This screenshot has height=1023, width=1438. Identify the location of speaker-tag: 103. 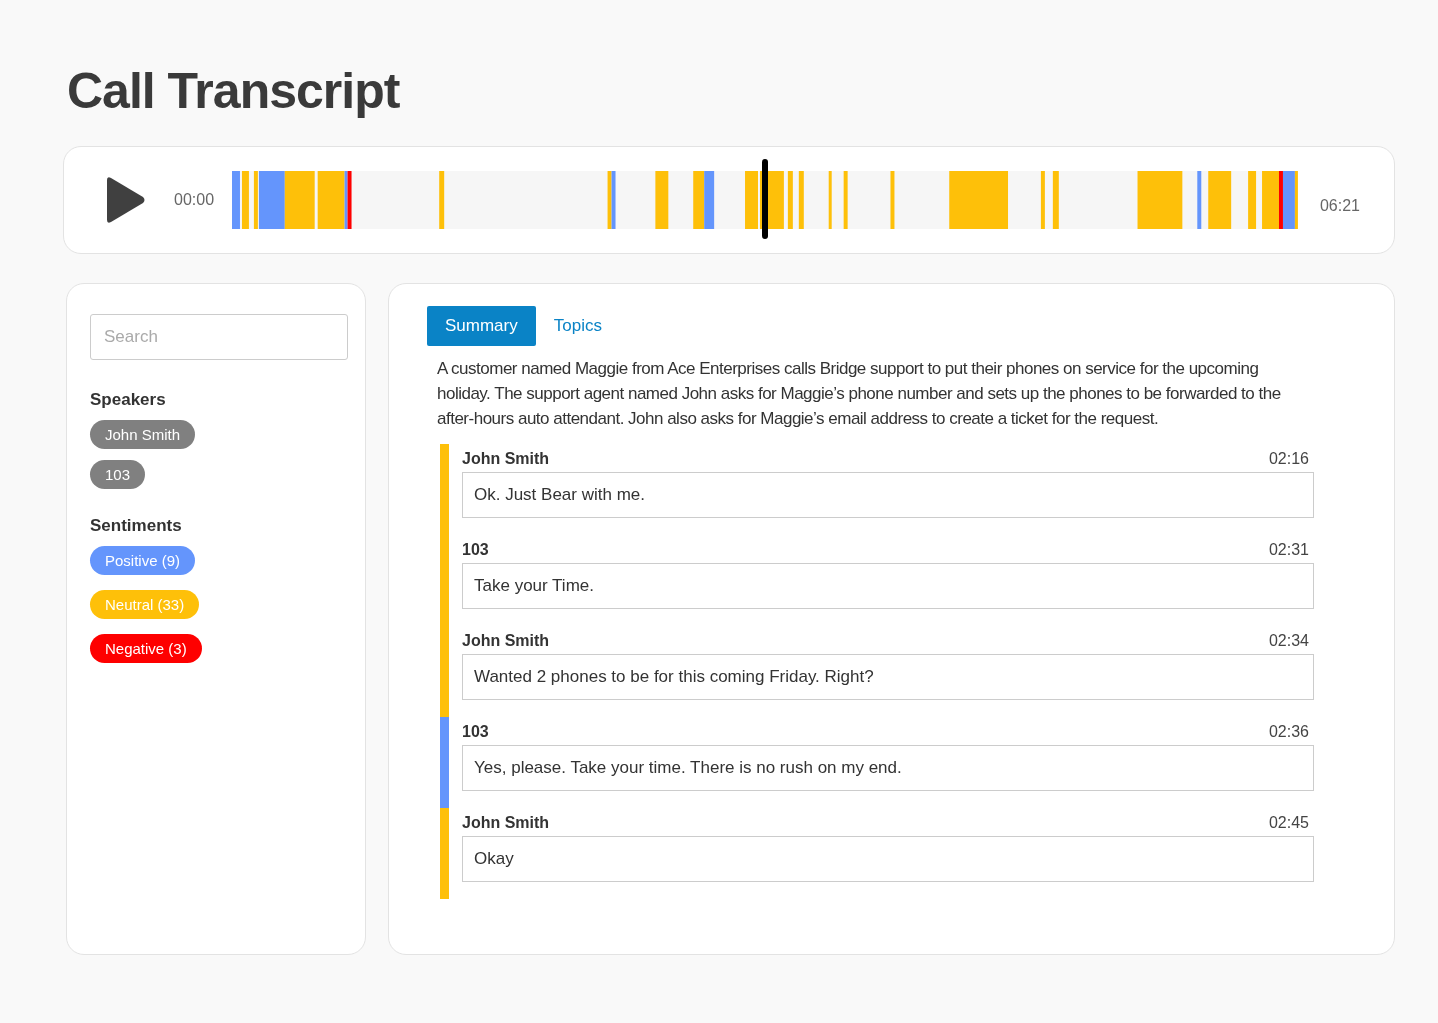
(118, 474).